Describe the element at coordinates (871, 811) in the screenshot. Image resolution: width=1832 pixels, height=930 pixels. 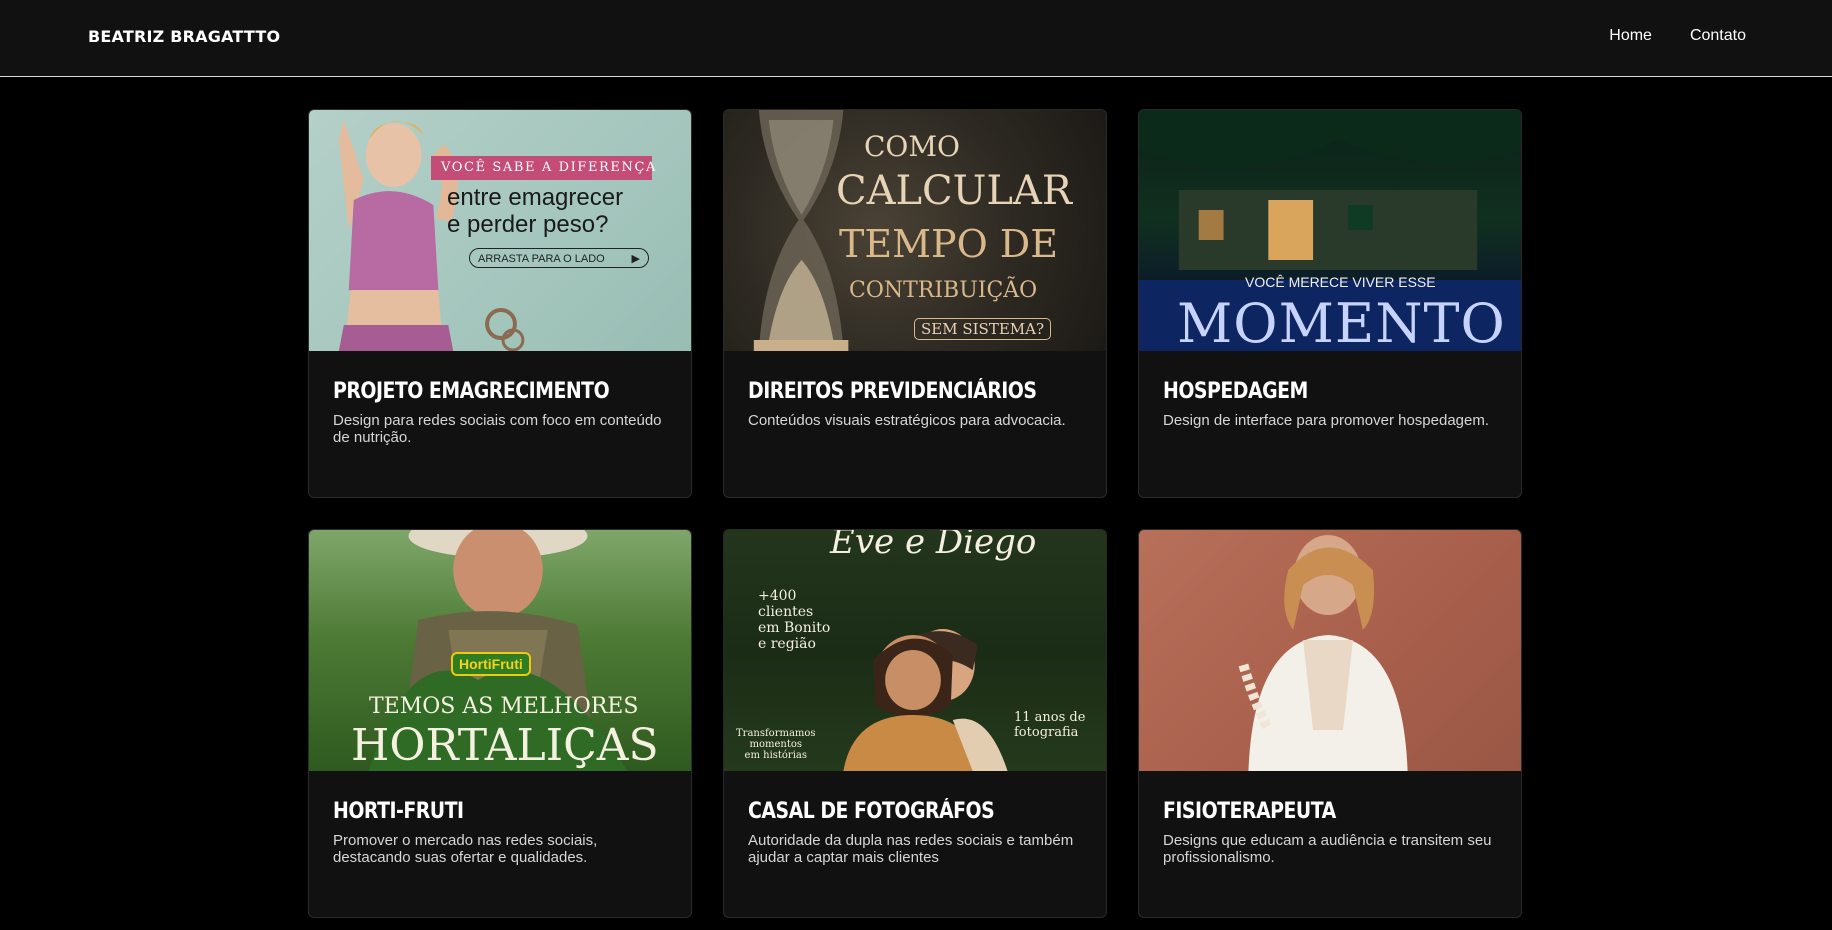
I see `card-title: CASAL DE FOTOGRÁFOS` at that location.